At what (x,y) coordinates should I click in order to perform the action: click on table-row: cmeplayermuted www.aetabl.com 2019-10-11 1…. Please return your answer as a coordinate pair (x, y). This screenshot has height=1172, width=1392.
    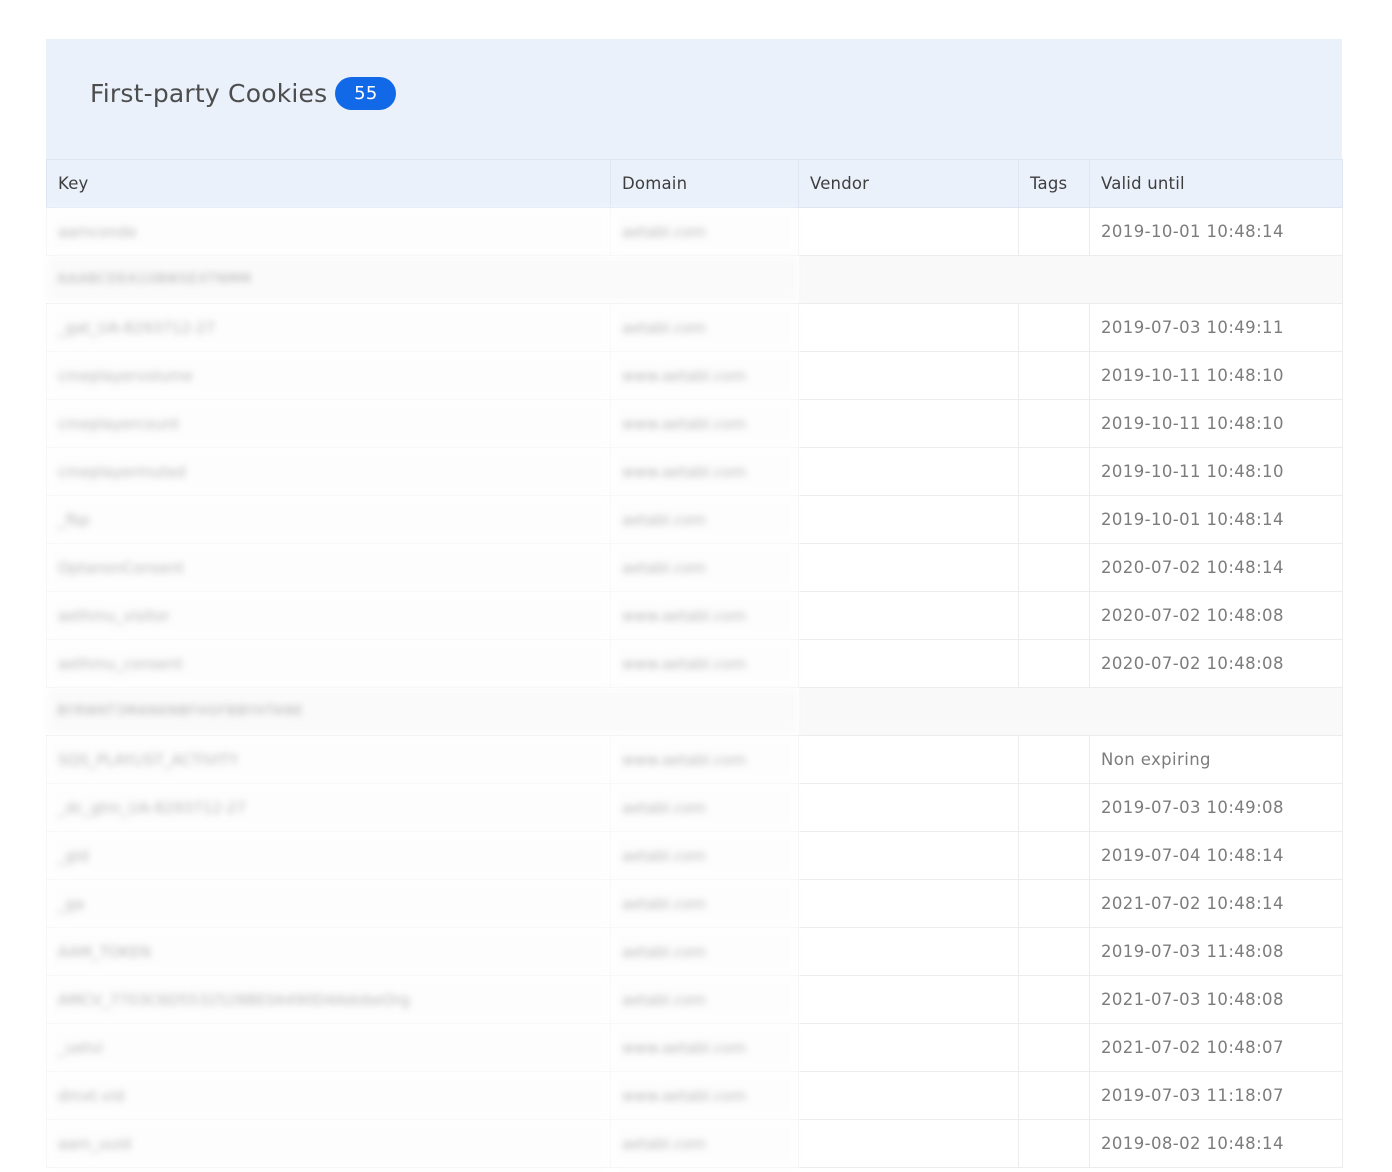
    Looking at the image, I should click on (694, 471).